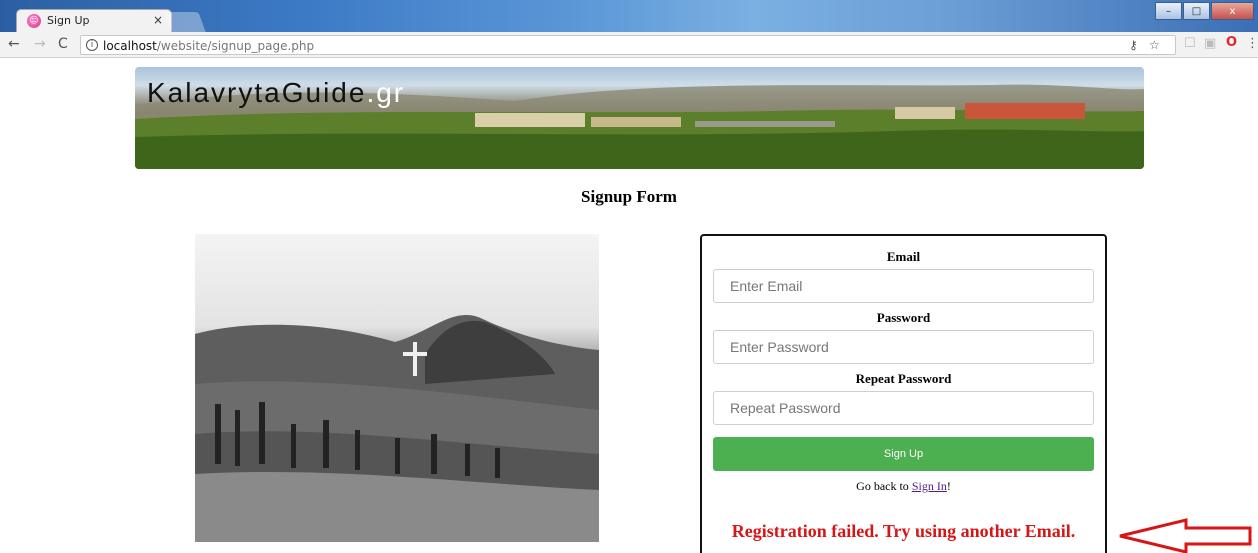  I want to click on signup-button: Sign Up, so click(903, 454).